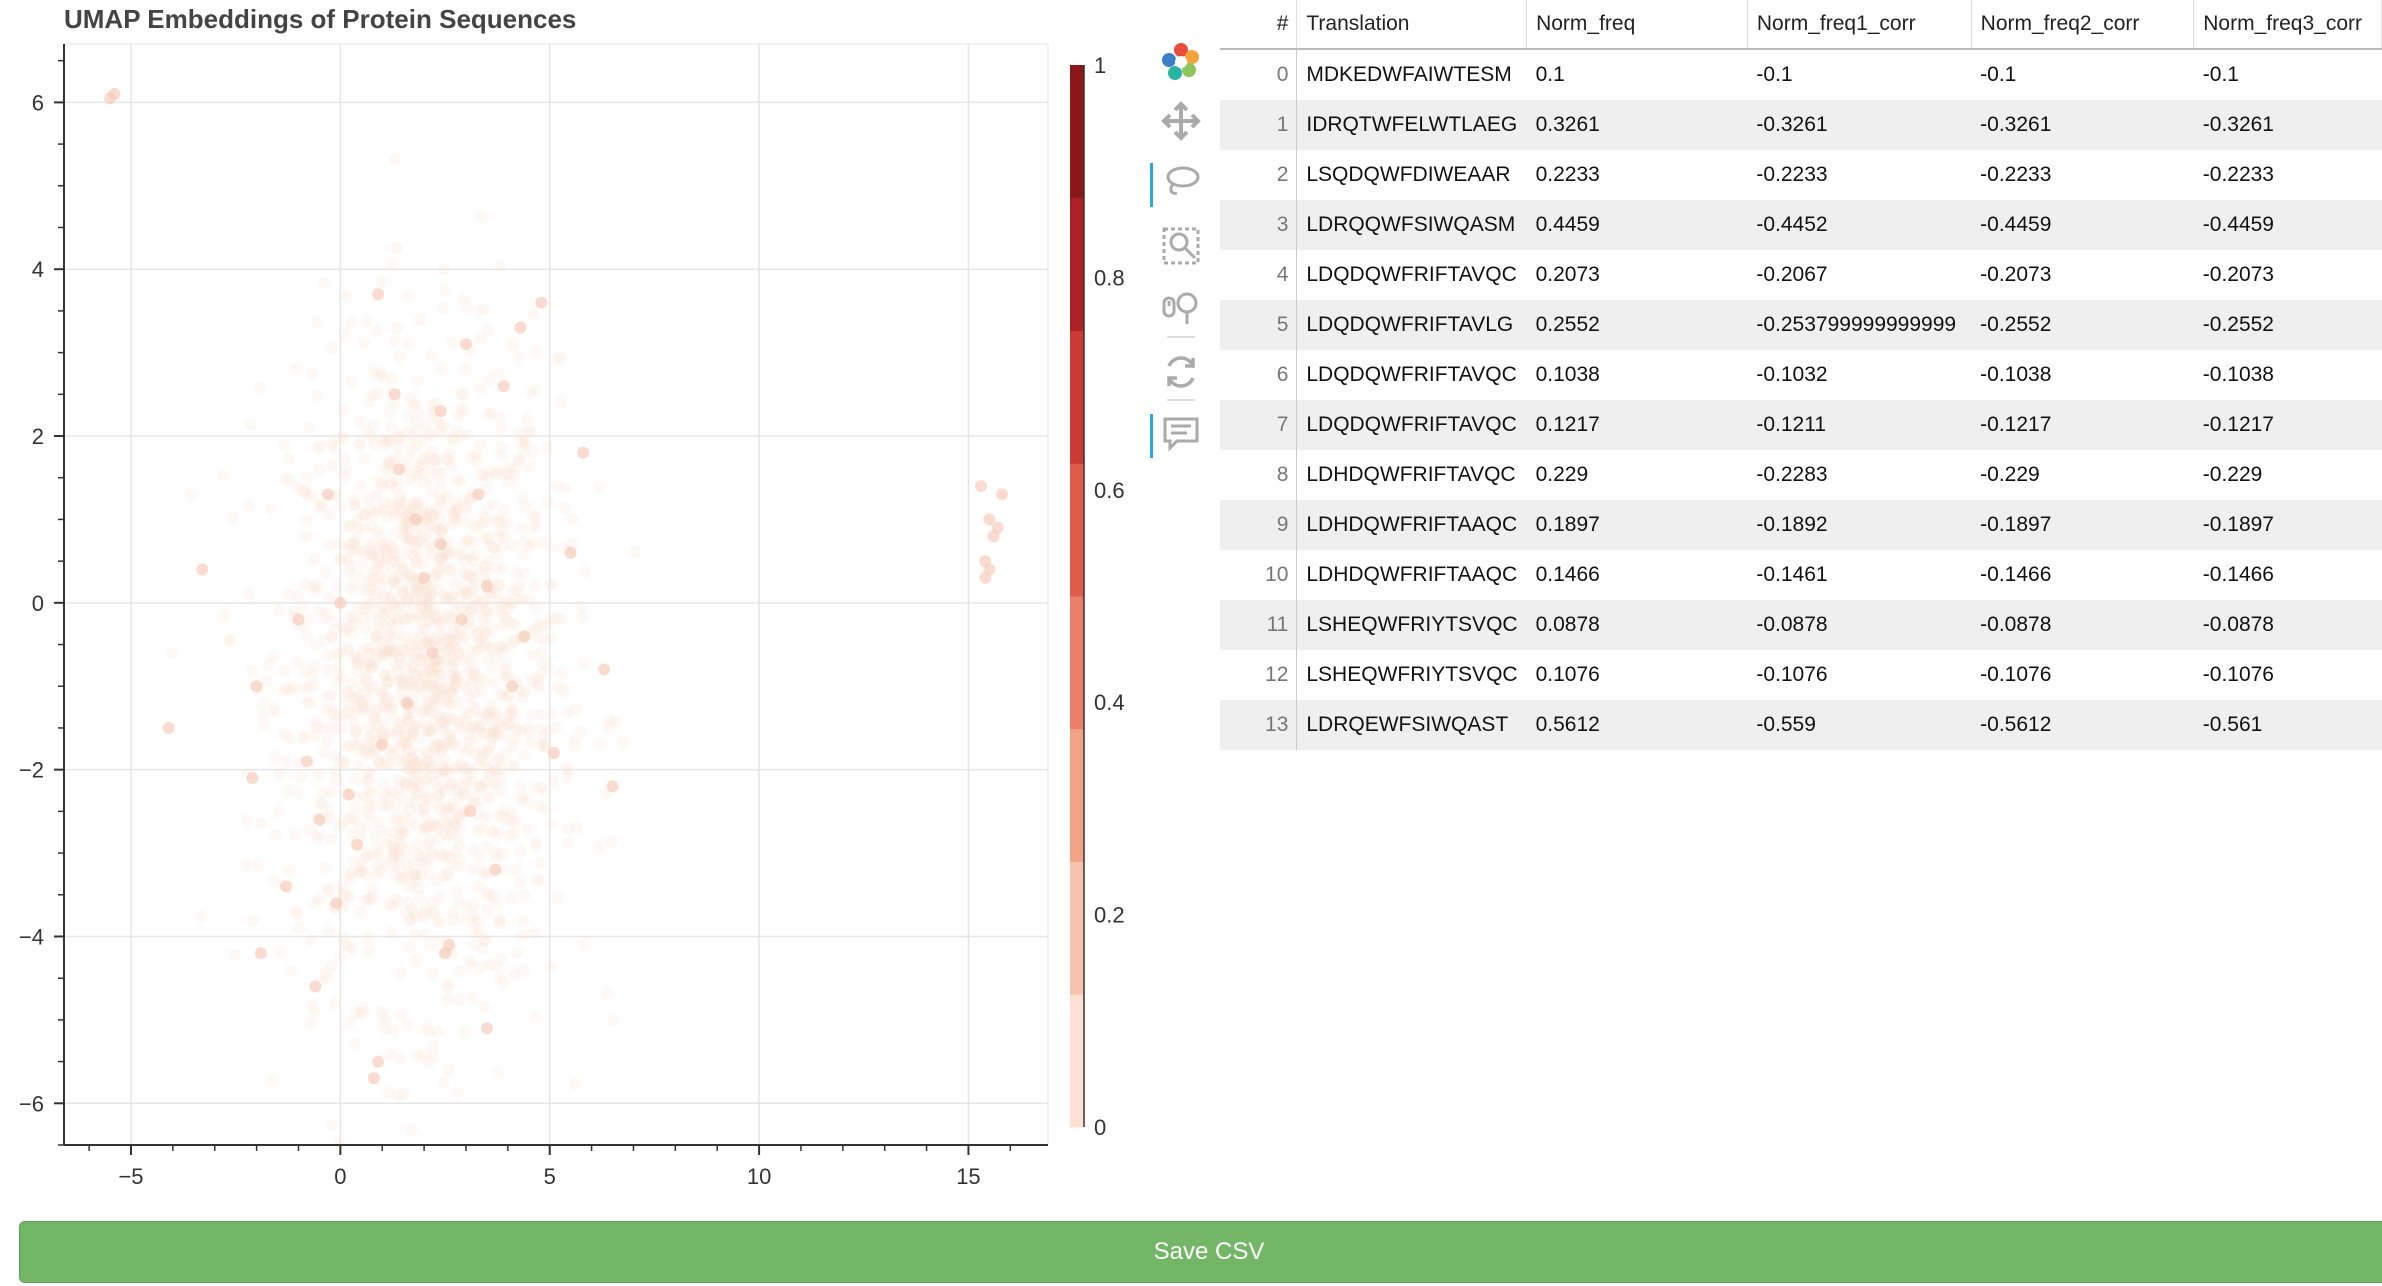  Describe the element at coordinates (1412, 74) in the screenshot. I see `table-cell: MDKEDWFAIWTESM` at that location.